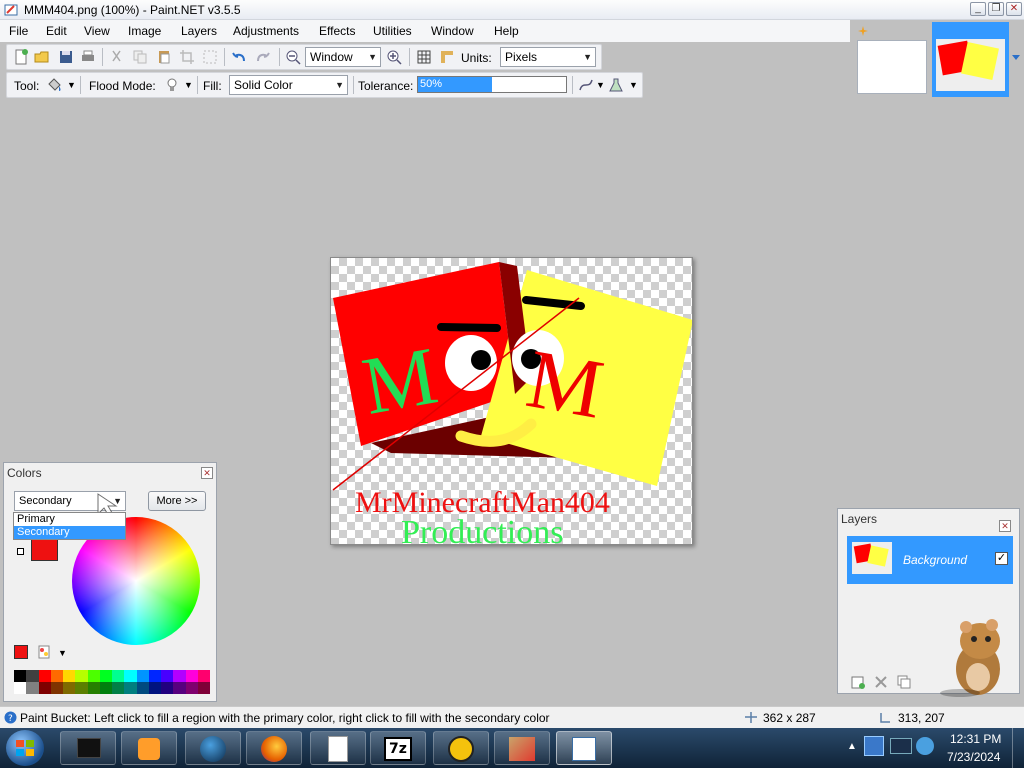 The image size is (1024, 768). Describe the element at coordinates (187, 57) in the screenshot. I see `crop-icon` at that location.